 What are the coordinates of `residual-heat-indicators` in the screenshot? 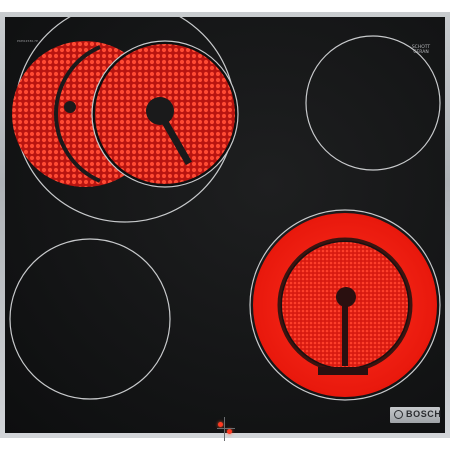 It's located at (228, 429).